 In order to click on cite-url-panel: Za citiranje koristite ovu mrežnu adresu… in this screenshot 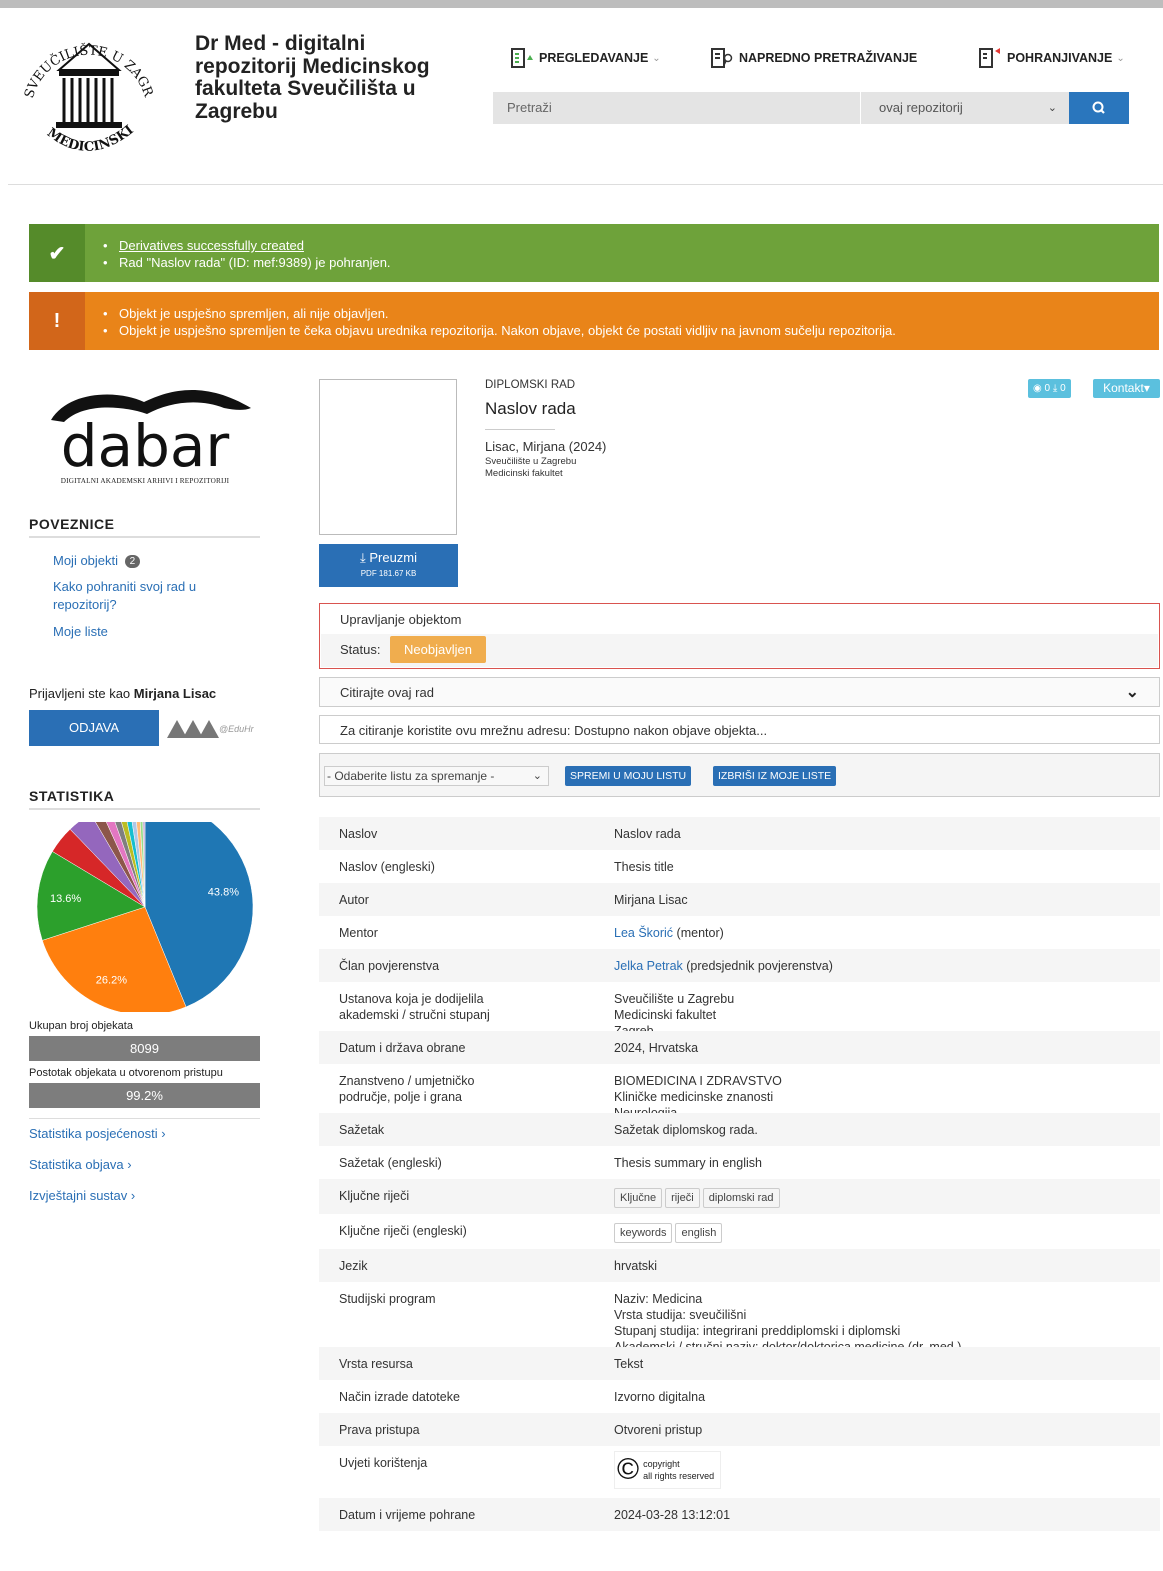, I will do `click(739, 729)`.